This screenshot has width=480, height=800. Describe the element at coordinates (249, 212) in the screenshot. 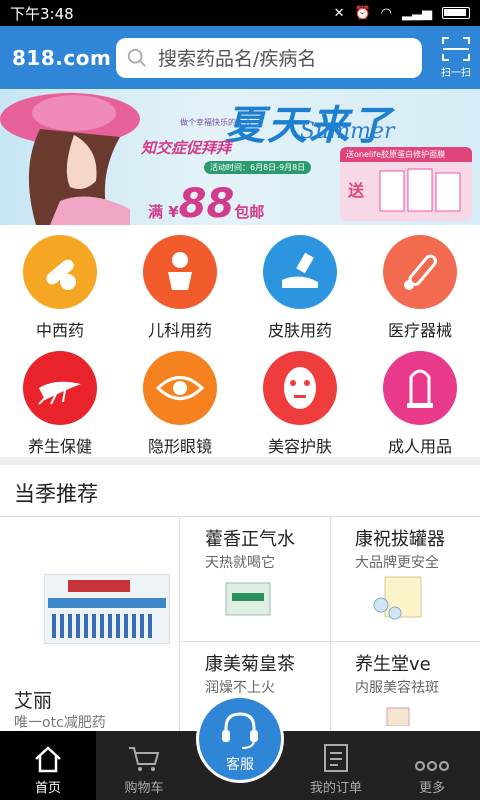

I see `price-suffix: 包邮` at that location.